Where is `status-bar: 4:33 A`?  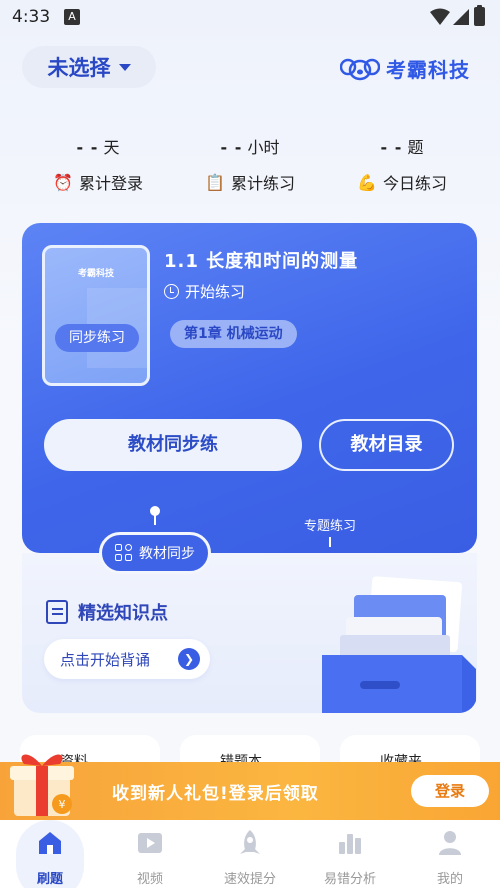 status-bar: 4:33 A is located at coordinates (250, 17).